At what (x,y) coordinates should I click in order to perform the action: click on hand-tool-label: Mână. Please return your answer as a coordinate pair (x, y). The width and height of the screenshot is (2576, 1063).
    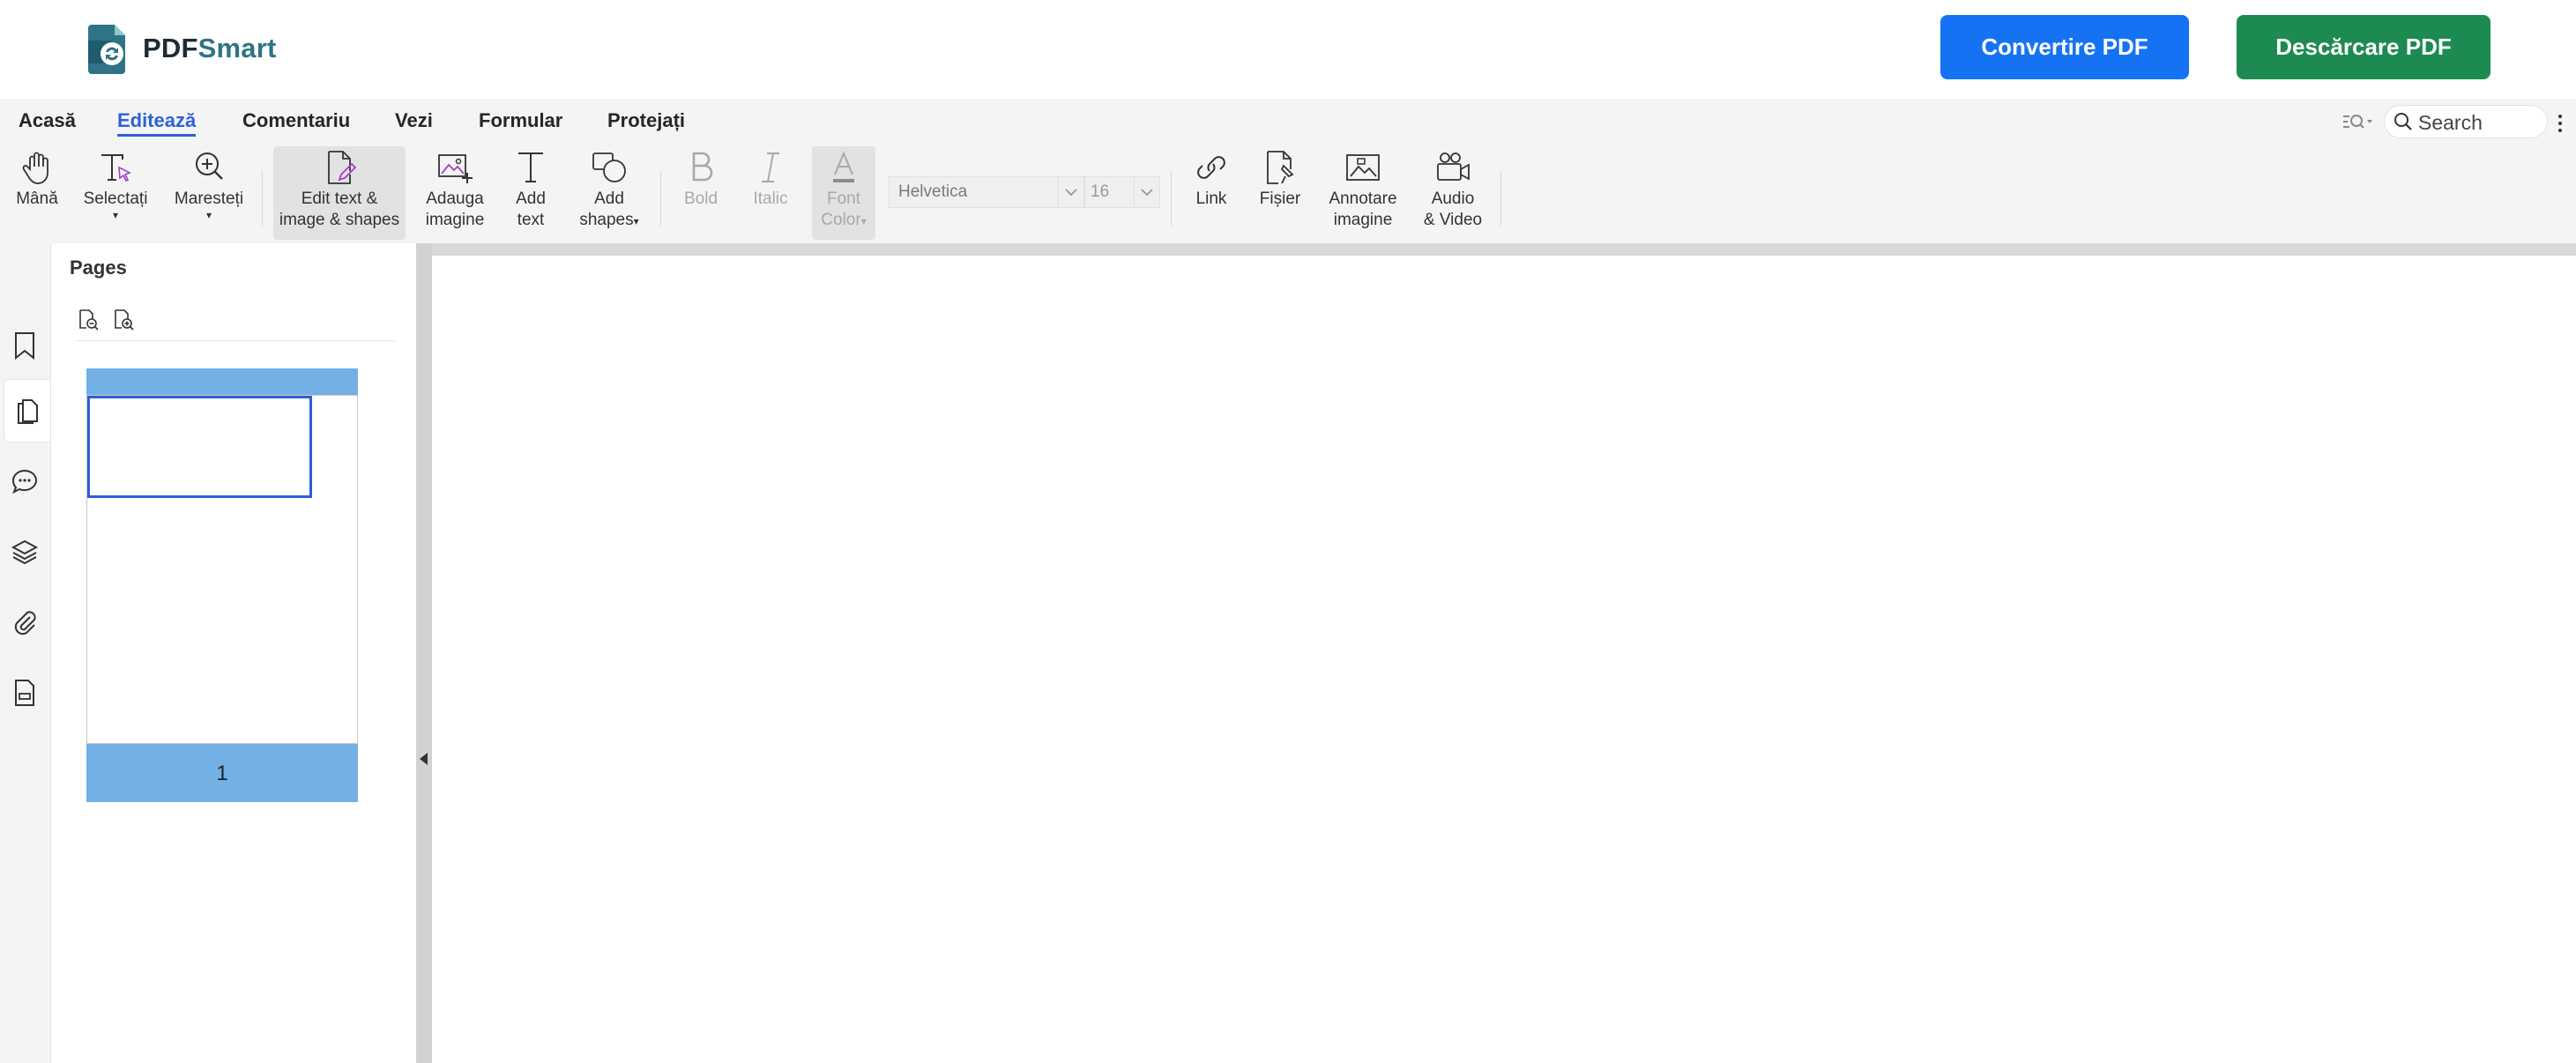
    Looking at the image, I should click on (37, 199).